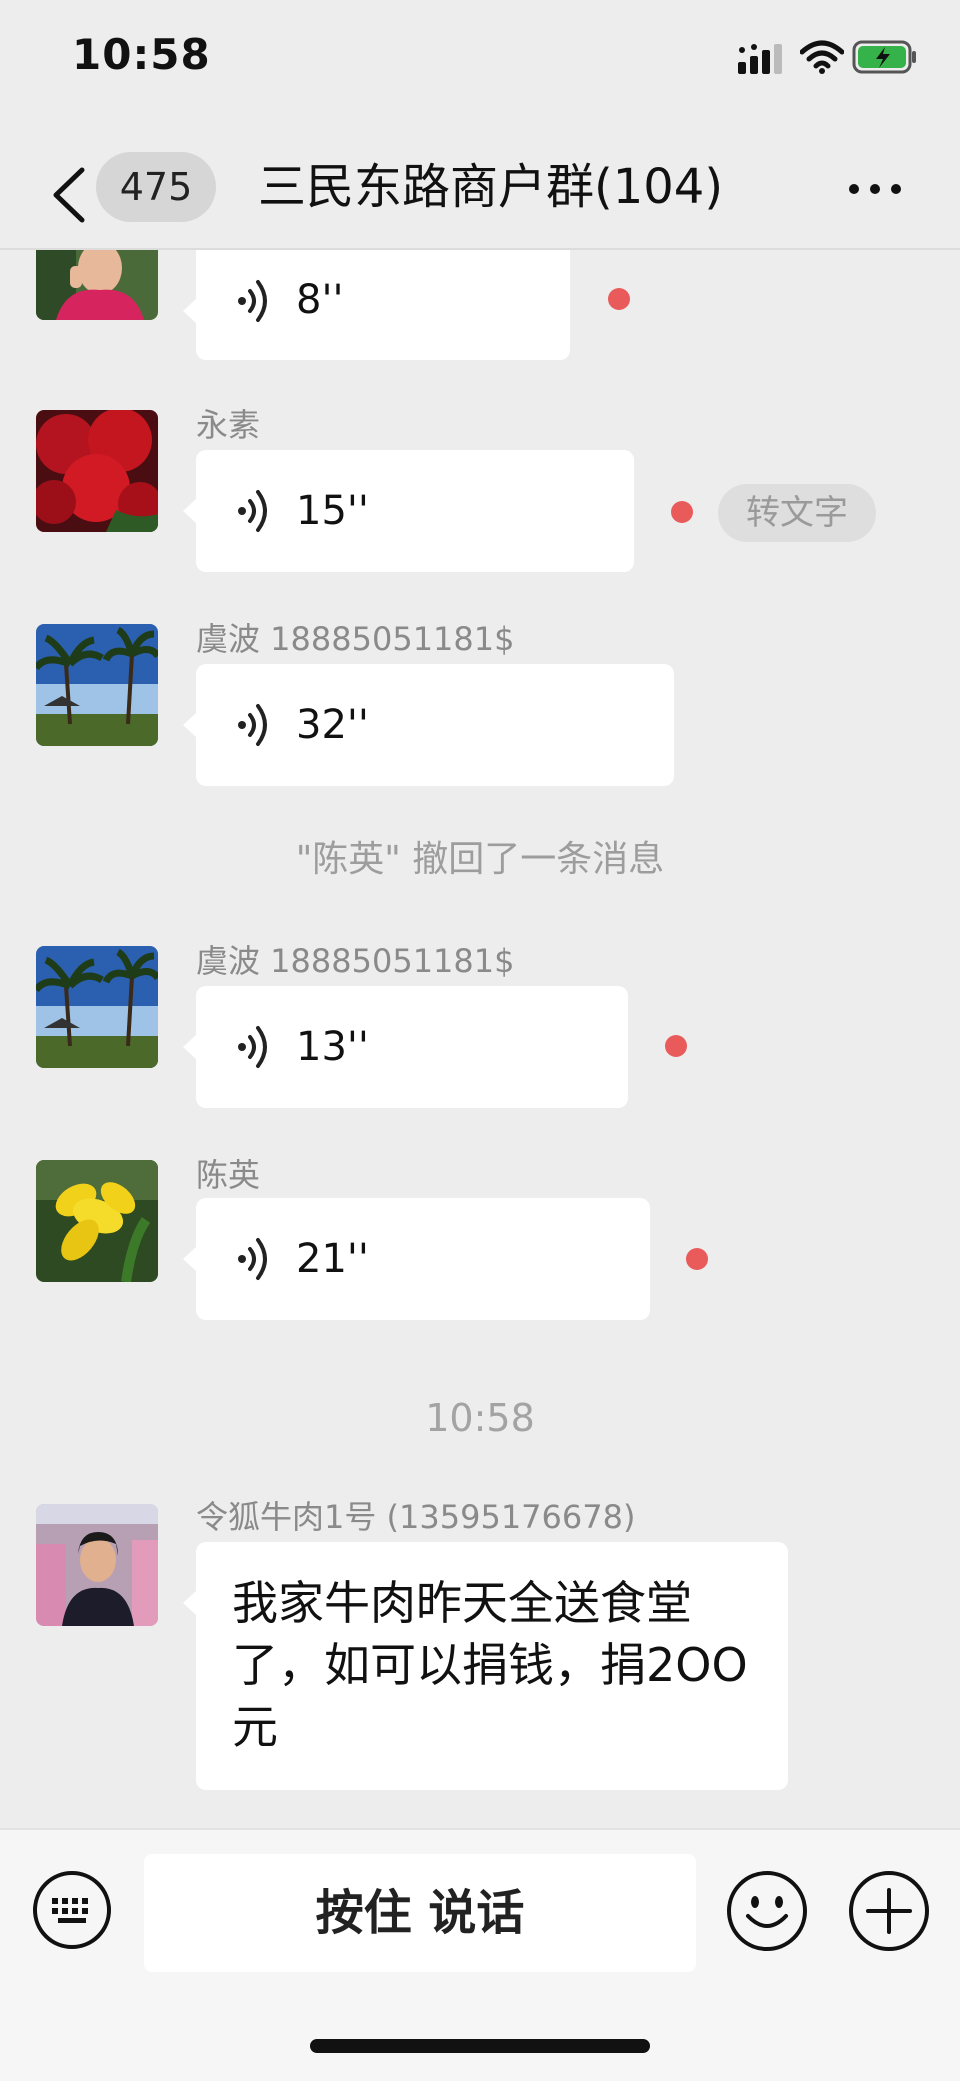  I want to click on voice-message-bubble: 32'', so click(428, 725).